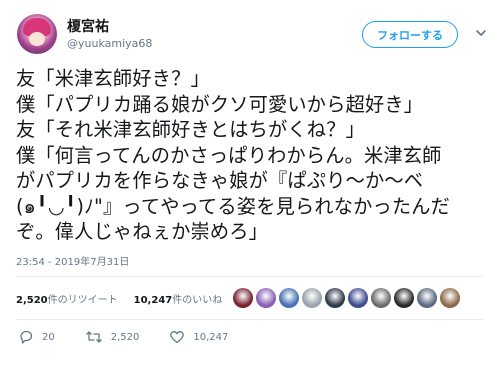  What do you see at coordinates (190, 129) in the screenshot?
I see `tweet-line: 友「それ米津玄師好きとはちがくね？」` at bounding box center [190, 129].